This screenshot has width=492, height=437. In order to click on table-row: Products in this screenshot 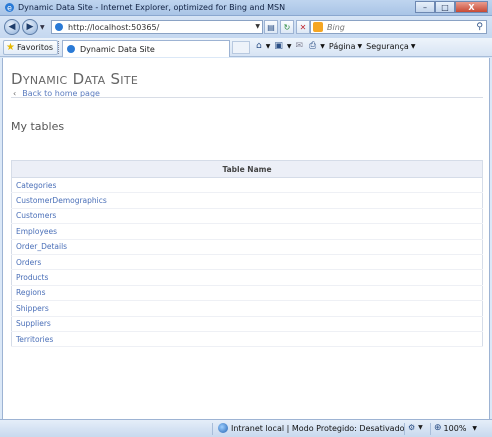, I will do `click(247, 277)`.